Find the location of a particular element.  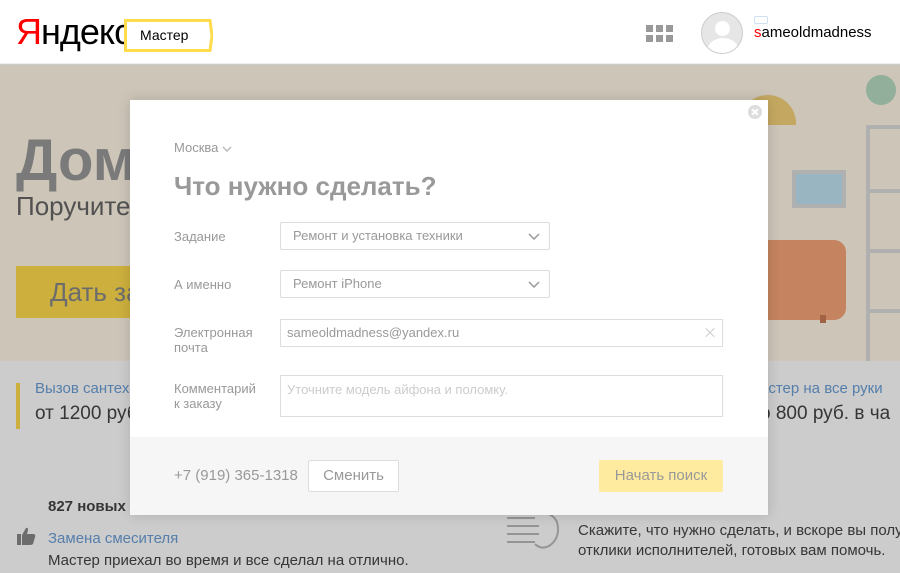

comment-label: Комментарий к заказу is located at coordinates (215, 396).